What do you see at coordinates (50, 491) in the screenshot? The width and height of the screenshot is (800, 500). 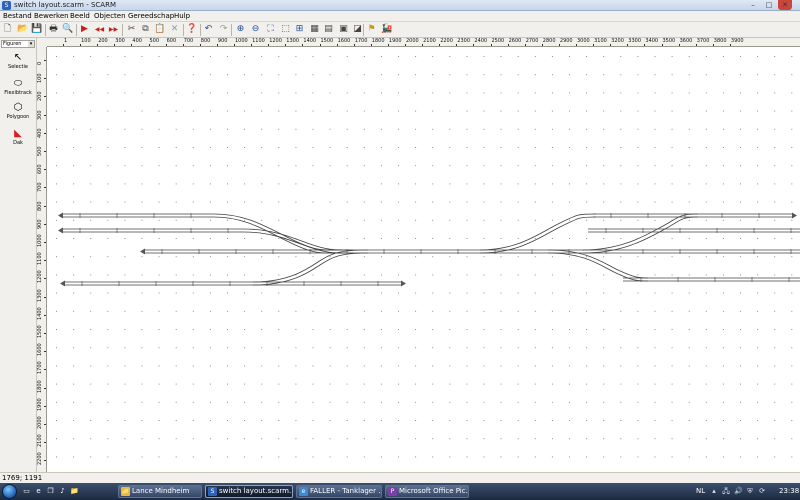 I see `switch-windows-icon: ❐` at bounding box center [50, 491].